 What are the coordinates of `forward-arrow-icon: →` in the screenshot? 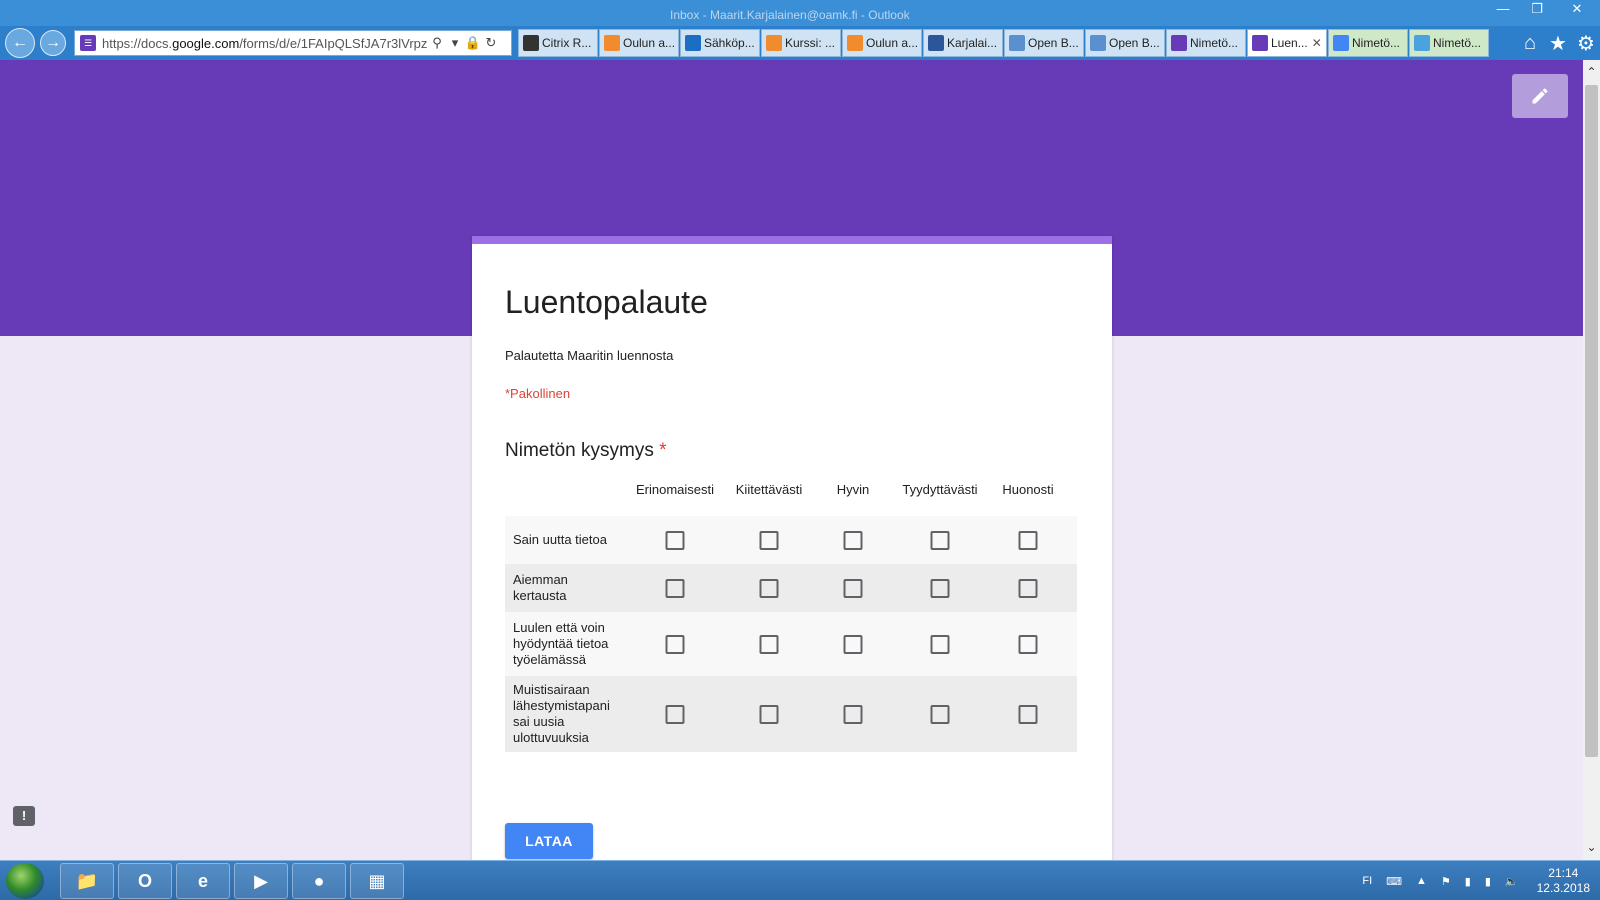 It's located at (53, 43).